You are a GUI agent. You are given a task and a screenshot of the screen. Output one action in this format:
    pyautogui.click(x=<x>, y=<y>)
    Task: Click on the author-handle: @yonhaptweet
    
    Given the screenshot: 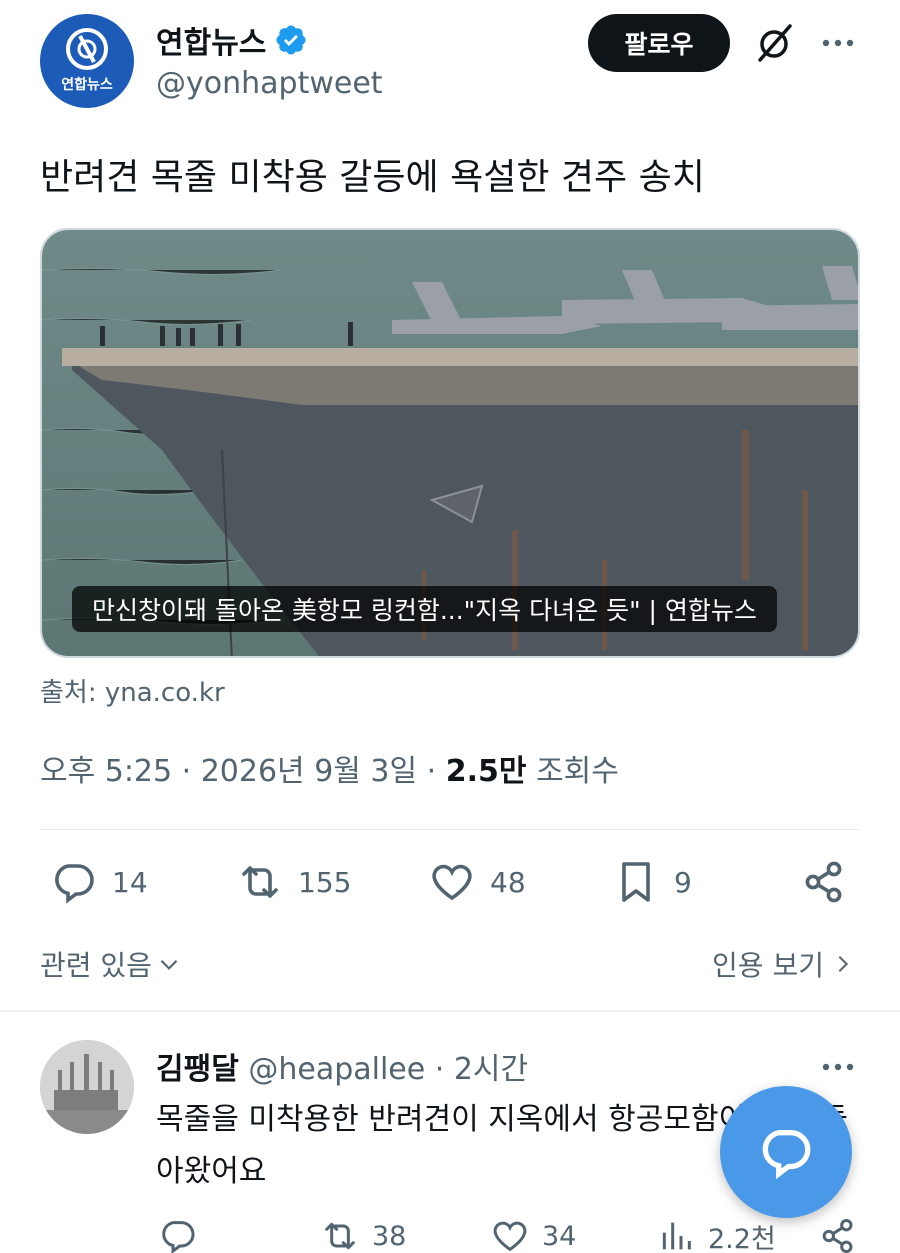 What is the action you would take?
    pyautogui.click(x=269, y=83)
    